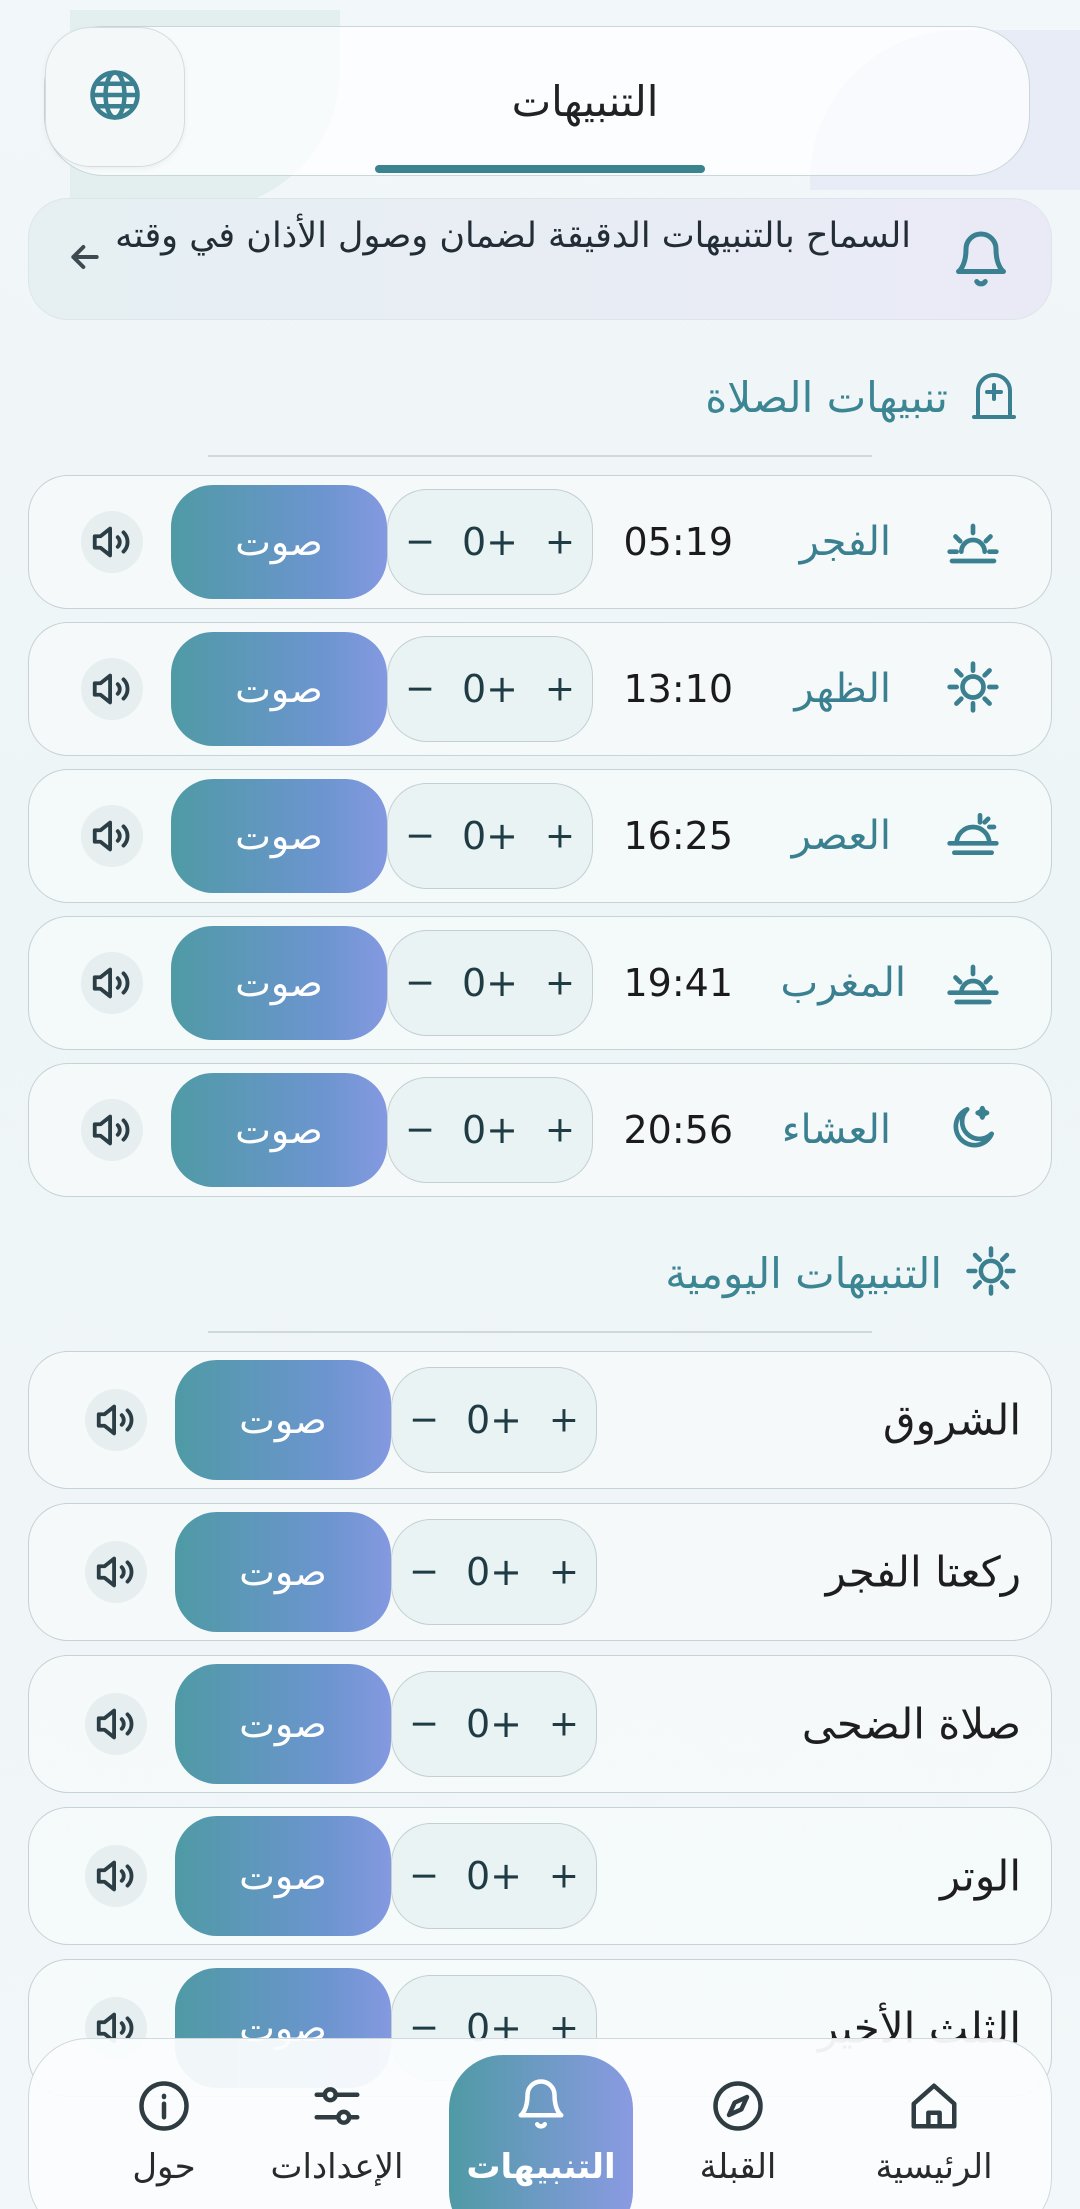 This screenshot has width=1080, height=2209. I want to click on top-bar: التنبيهات, so click(537, 101).